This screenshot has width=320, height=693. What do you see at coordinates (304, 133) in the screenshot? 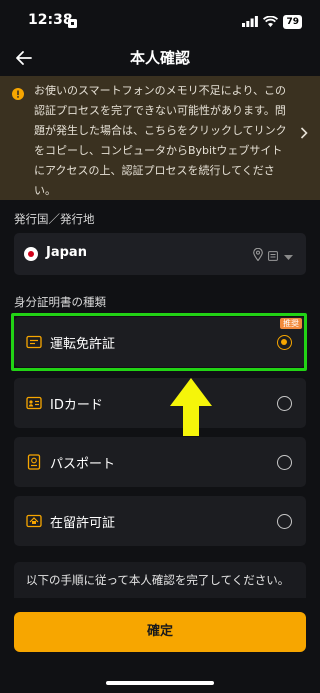
I see `chevron-right-icon` at bounding box center [304, 133].